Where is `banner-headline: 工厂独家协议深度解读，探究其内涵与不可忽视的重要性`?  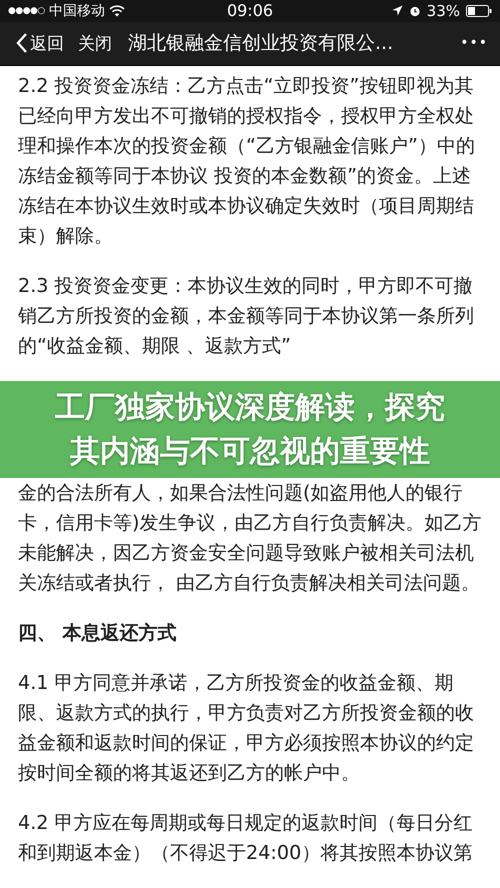 banner-headline: 工厂独家协议深度解读，探究其内涵与不可忽视的重要性 is located at coordinates (250, 429).